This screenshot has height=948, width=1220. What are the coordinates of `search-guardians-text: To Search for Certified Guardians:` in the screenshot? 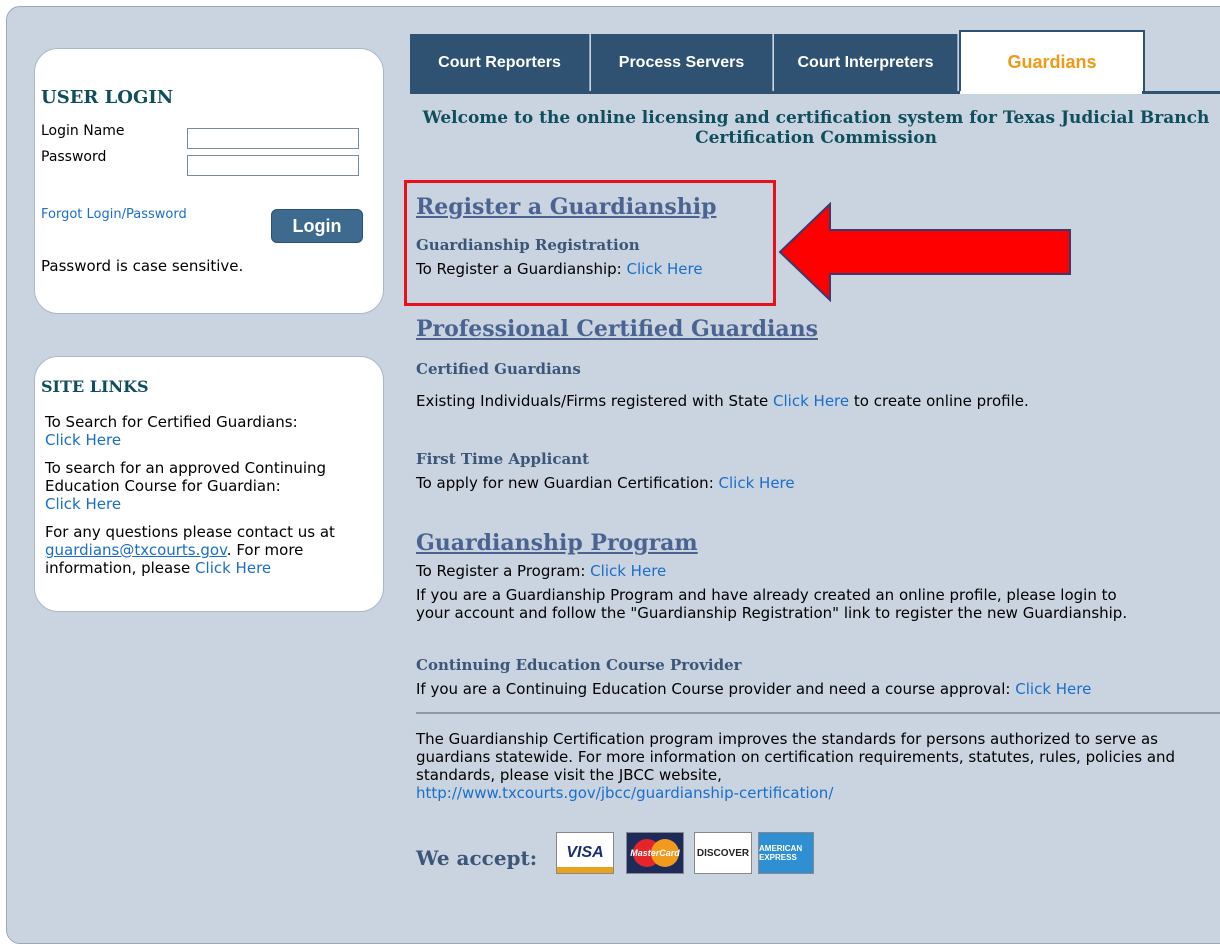 It's located at (171, 422).